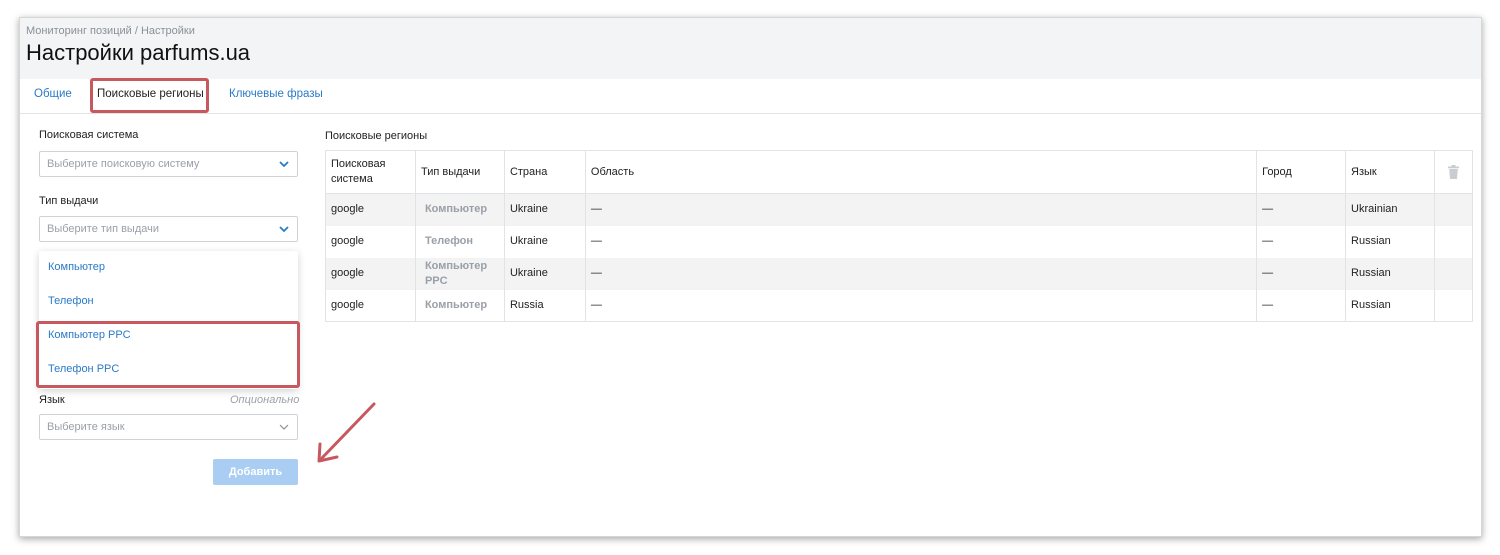 Image resolution: width=1500 pixels, height=555 pixels. I want to click on table-row: google Компьютер PPC Ukraine — — Russian, so click(899, 273).